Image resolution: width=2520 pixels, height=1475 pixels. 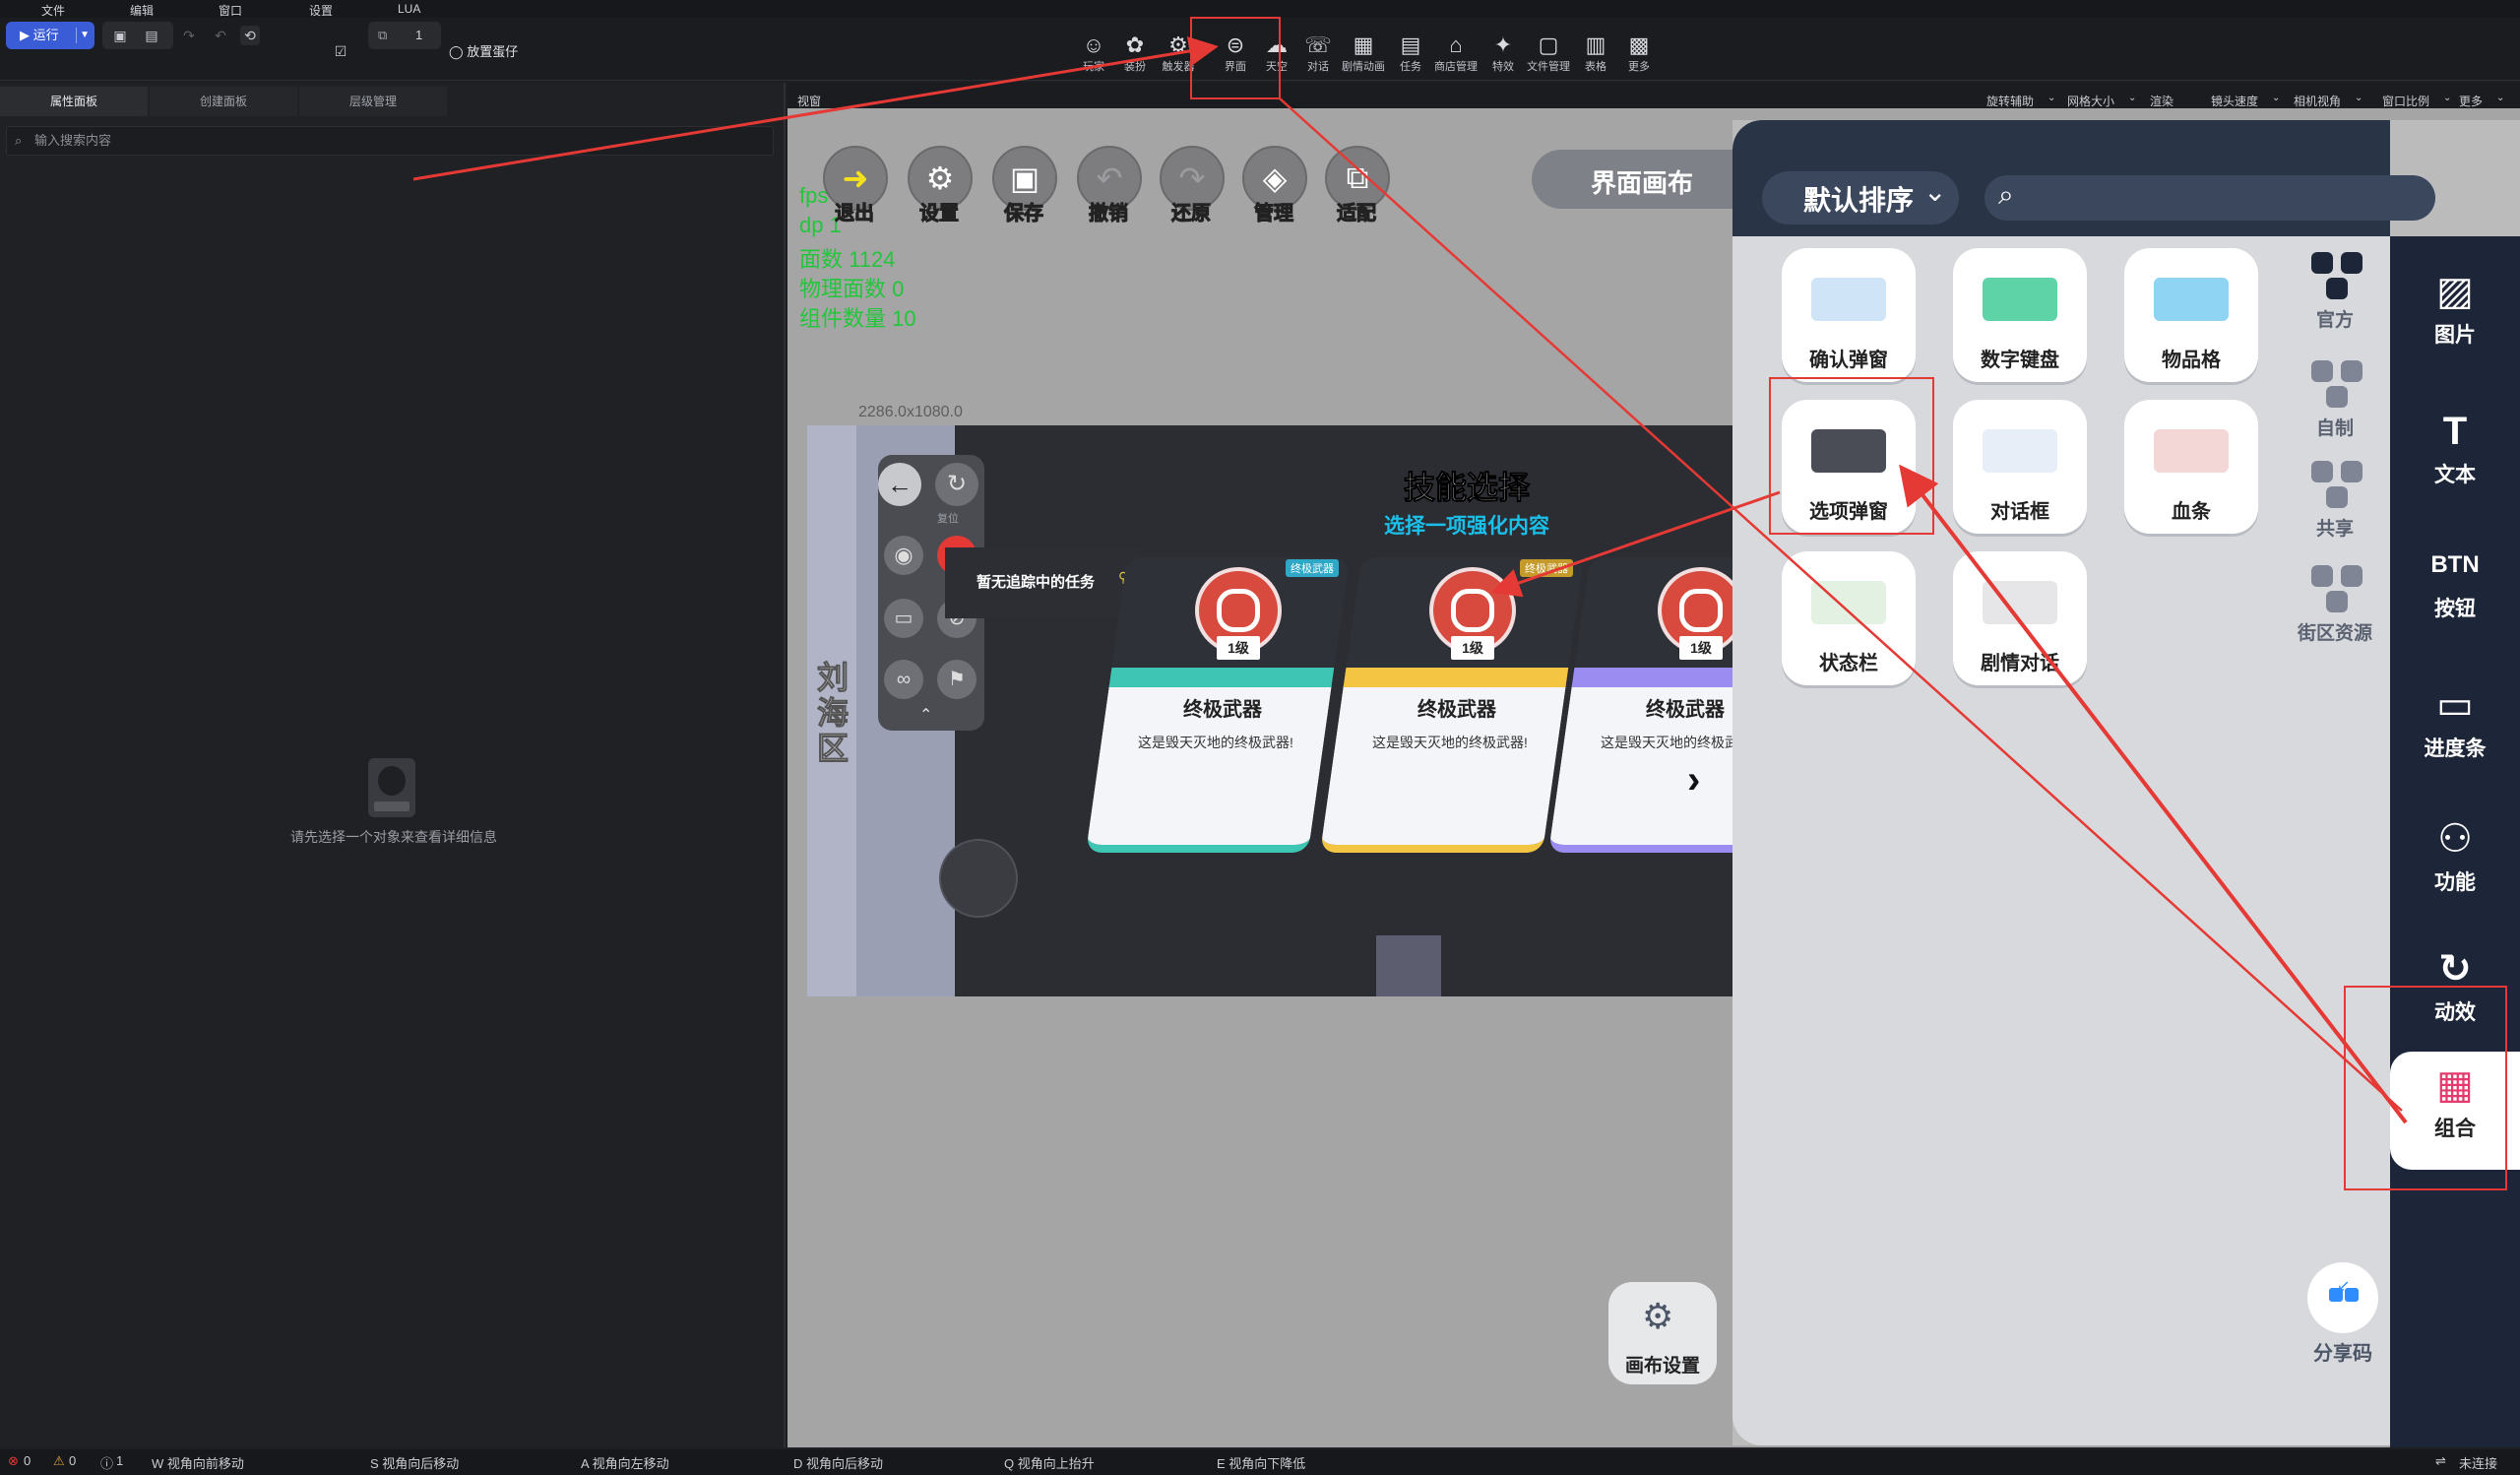 I want to click on category-progress-bar: ▭ 进度条, so click(x=2455, y=721).